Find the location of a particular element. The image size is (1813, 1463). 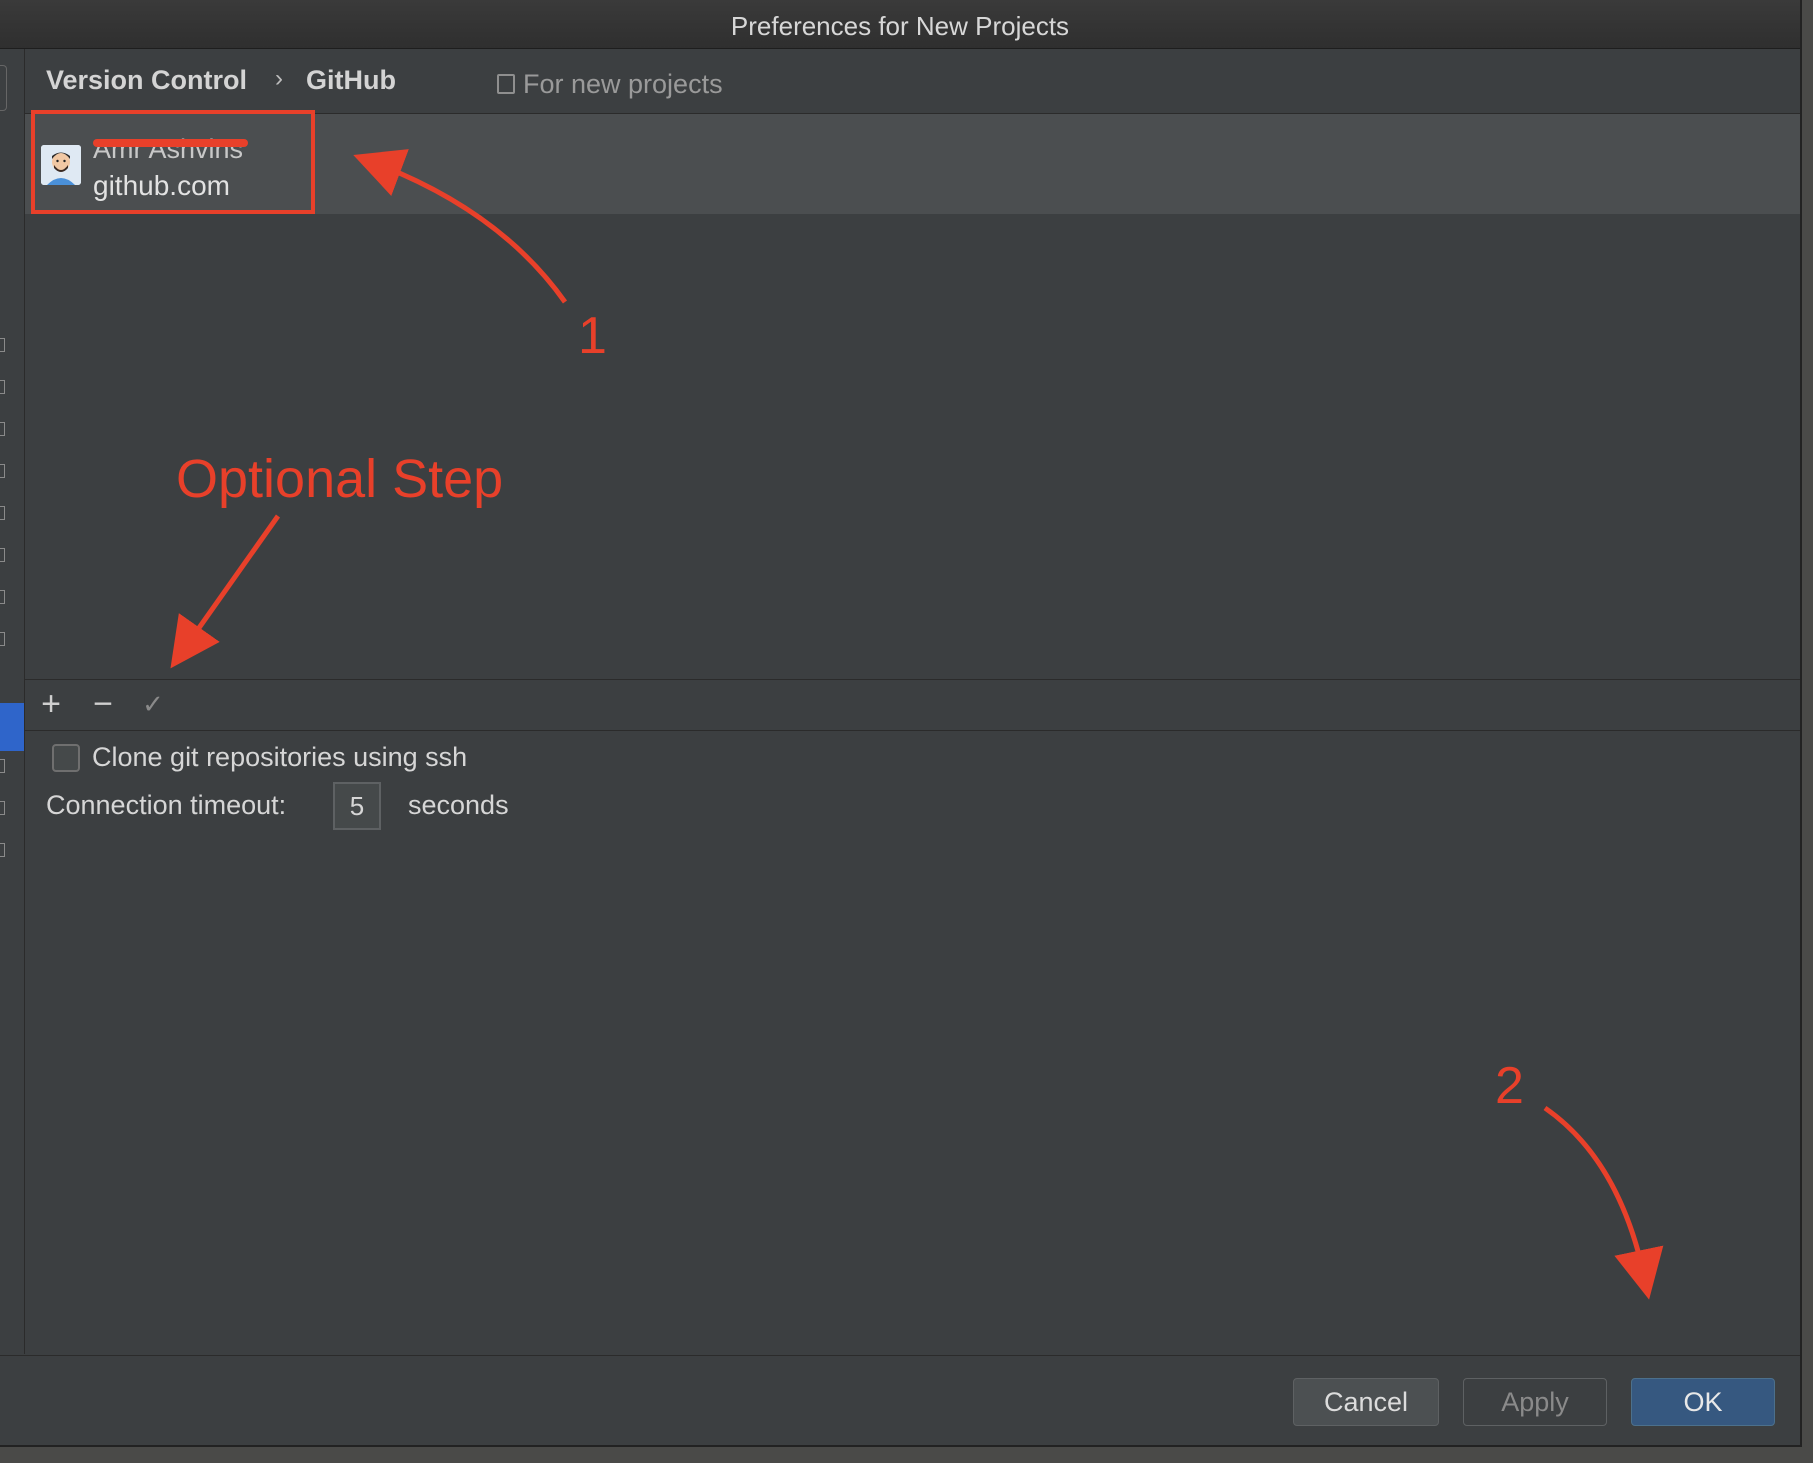

annotation-step-2: 2 is located at coordinates (1509, 1086).